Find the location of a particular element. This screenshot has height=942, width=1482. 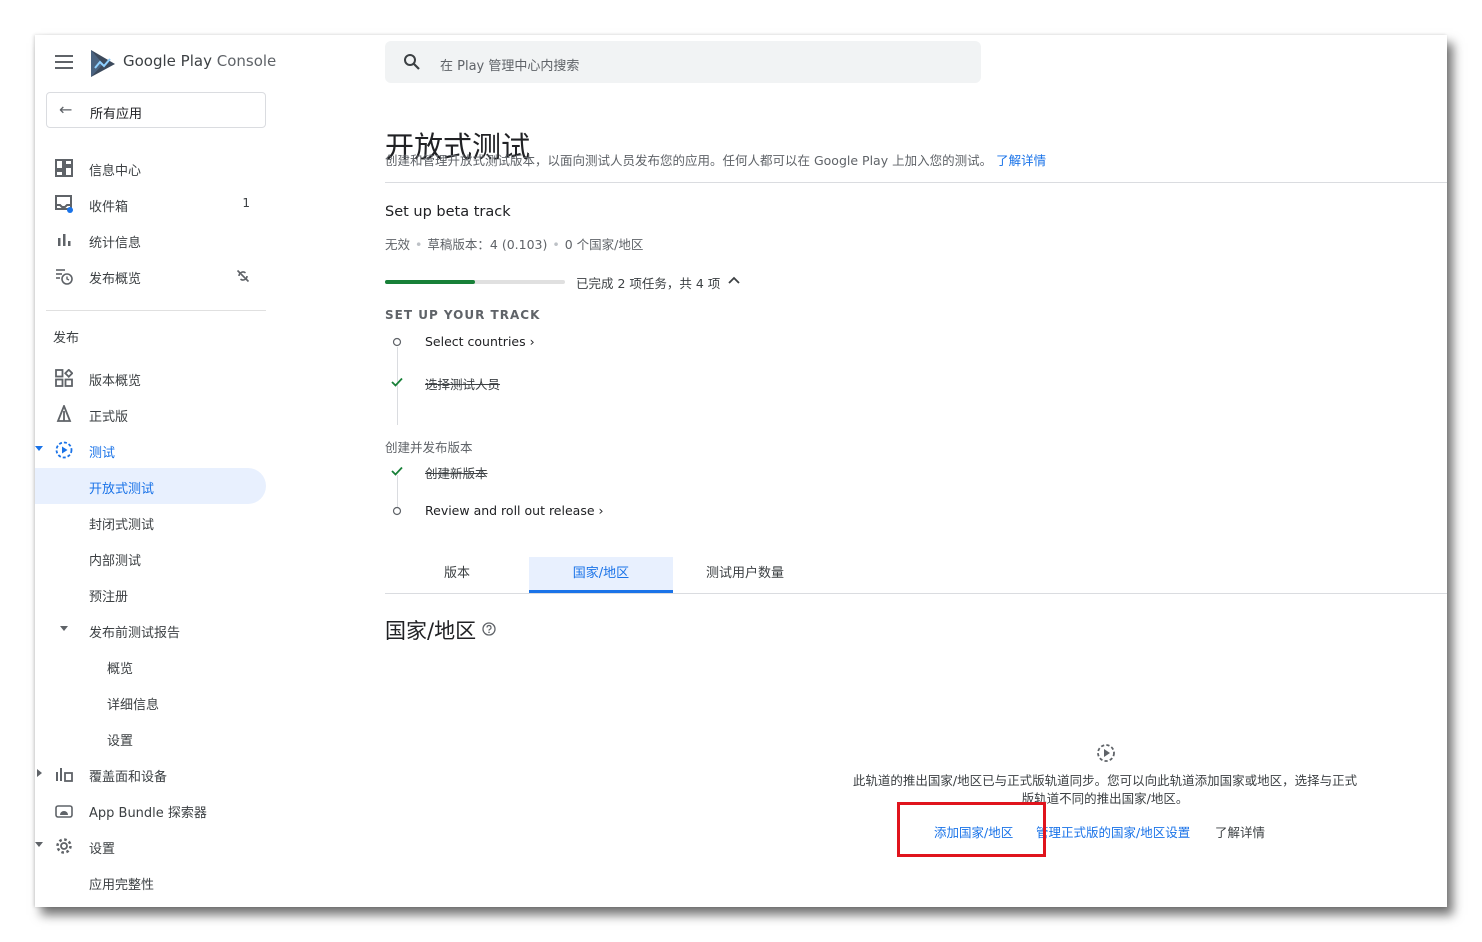

step-group-title: 创建并发布版本 is located at coordinates (429, 447).